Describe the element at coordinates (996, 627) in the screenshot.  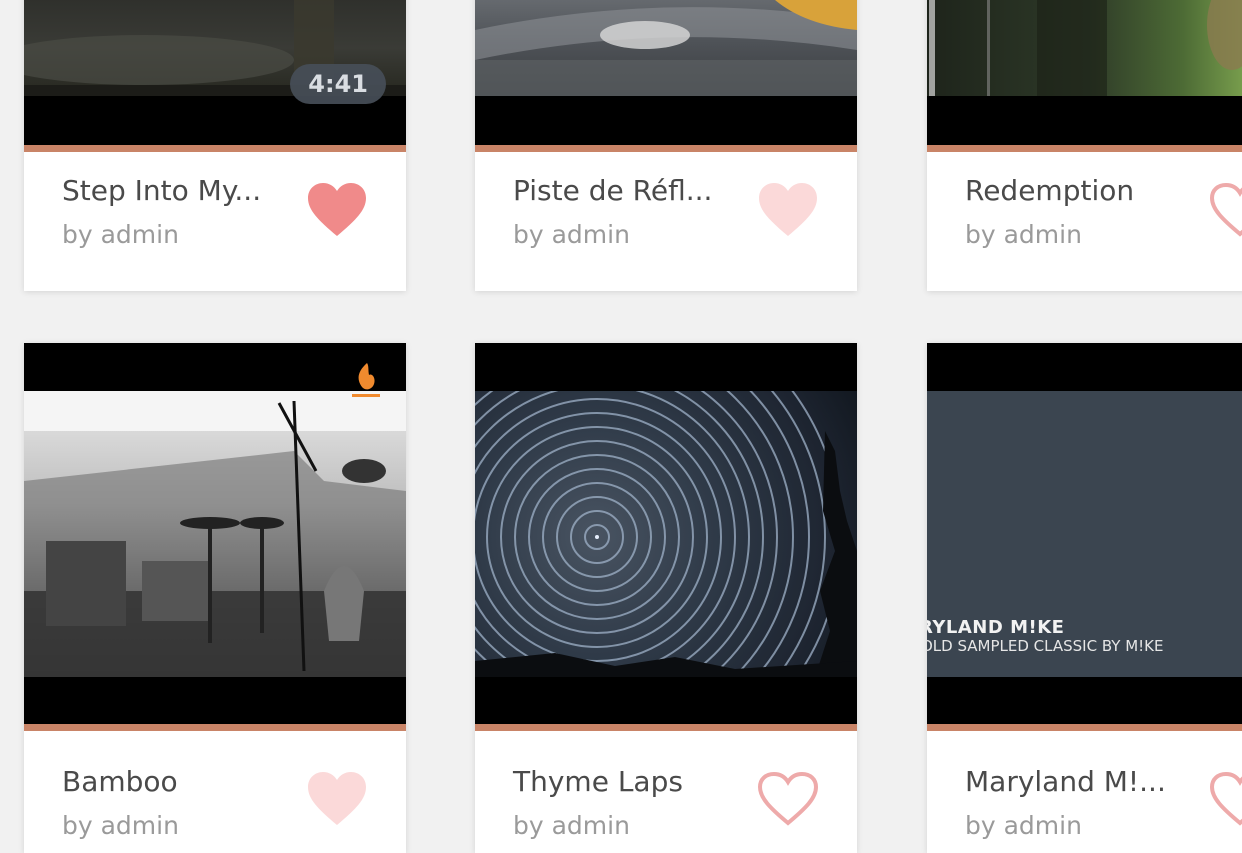
I see `thumbnail-overlay-line1: RYLAND M!KE` at that location.